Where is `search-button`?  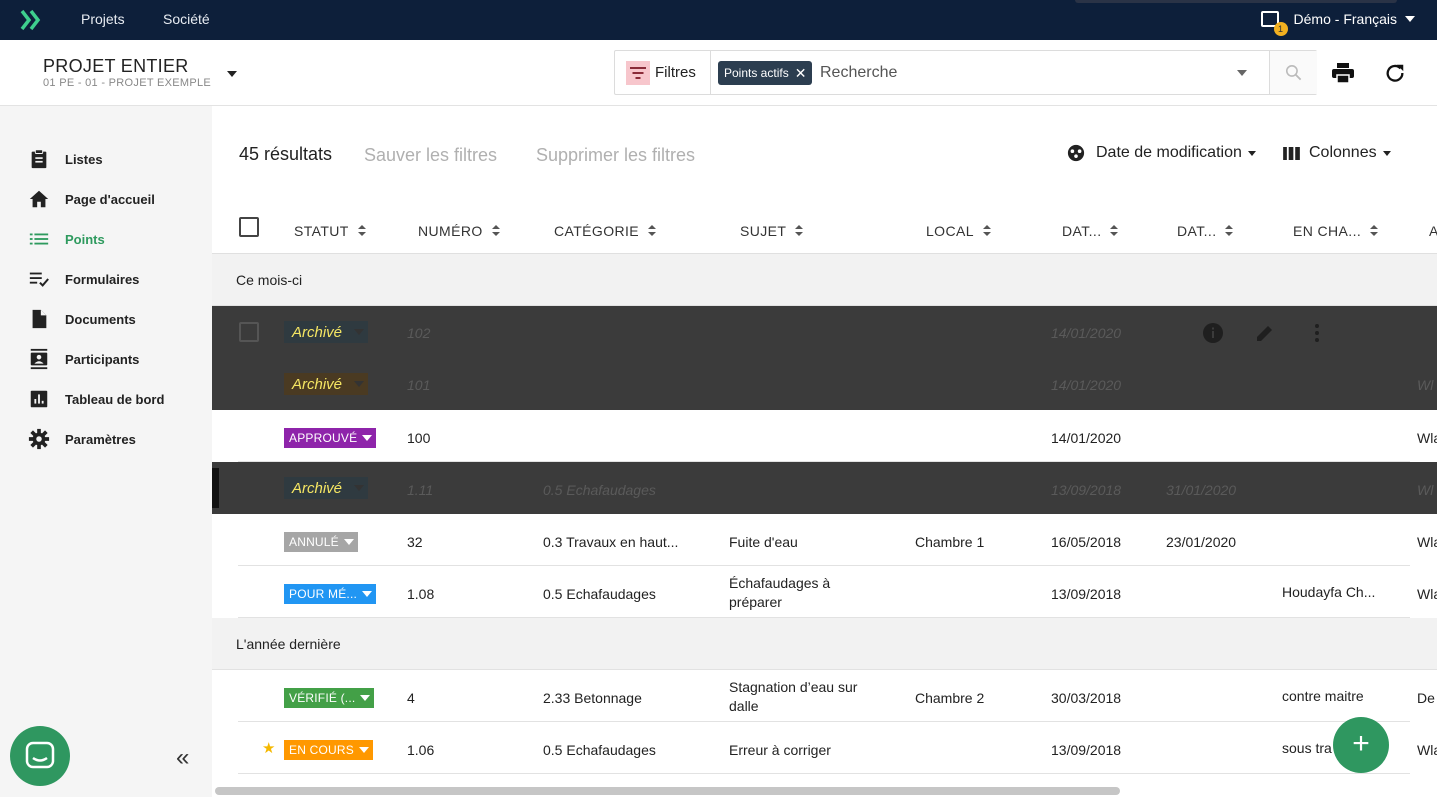 search-button is located at coordinates (1293, 72).